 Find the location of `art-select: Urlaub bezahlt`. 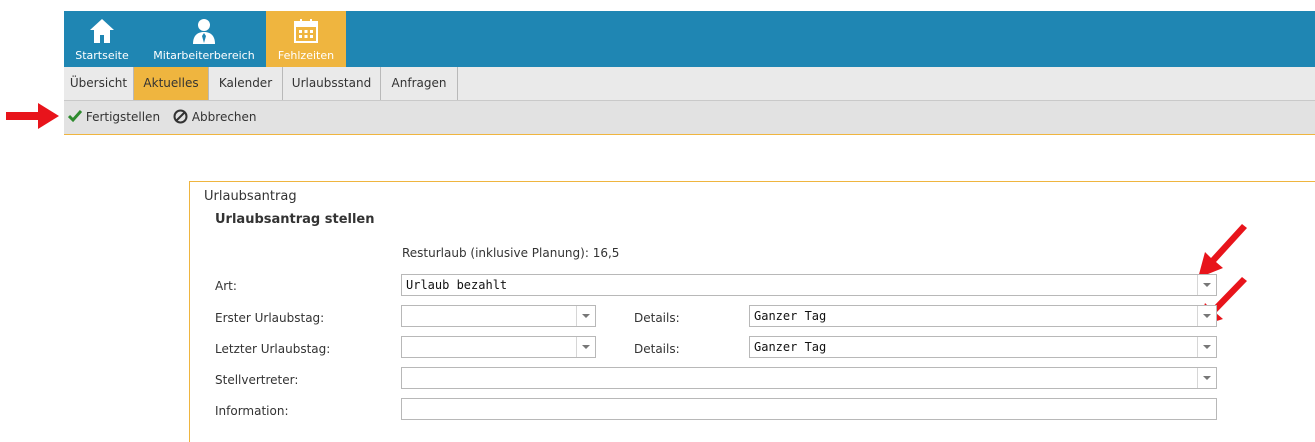

art-select: Urlaub bezahlt is located at coordinates (809, 285).